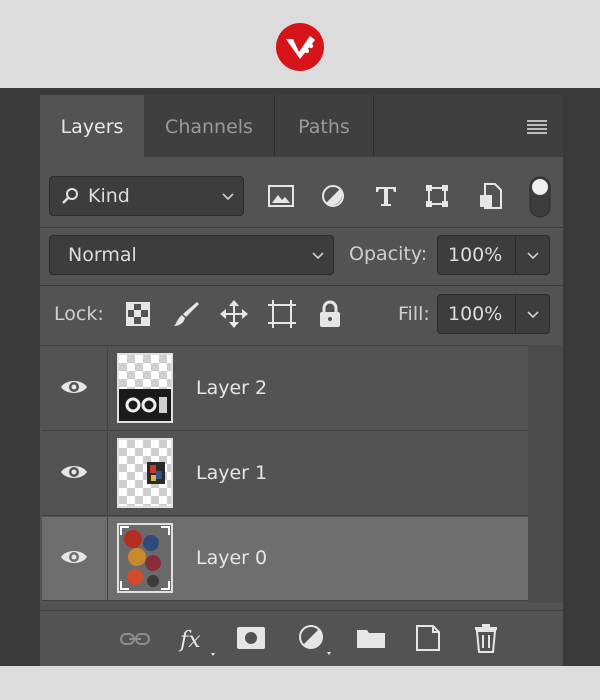 The height and width of the screenshot is (700, 600). Describe the element at coordinates (386, 196) in the screenshot. I see `type-filter-icon` at that location.